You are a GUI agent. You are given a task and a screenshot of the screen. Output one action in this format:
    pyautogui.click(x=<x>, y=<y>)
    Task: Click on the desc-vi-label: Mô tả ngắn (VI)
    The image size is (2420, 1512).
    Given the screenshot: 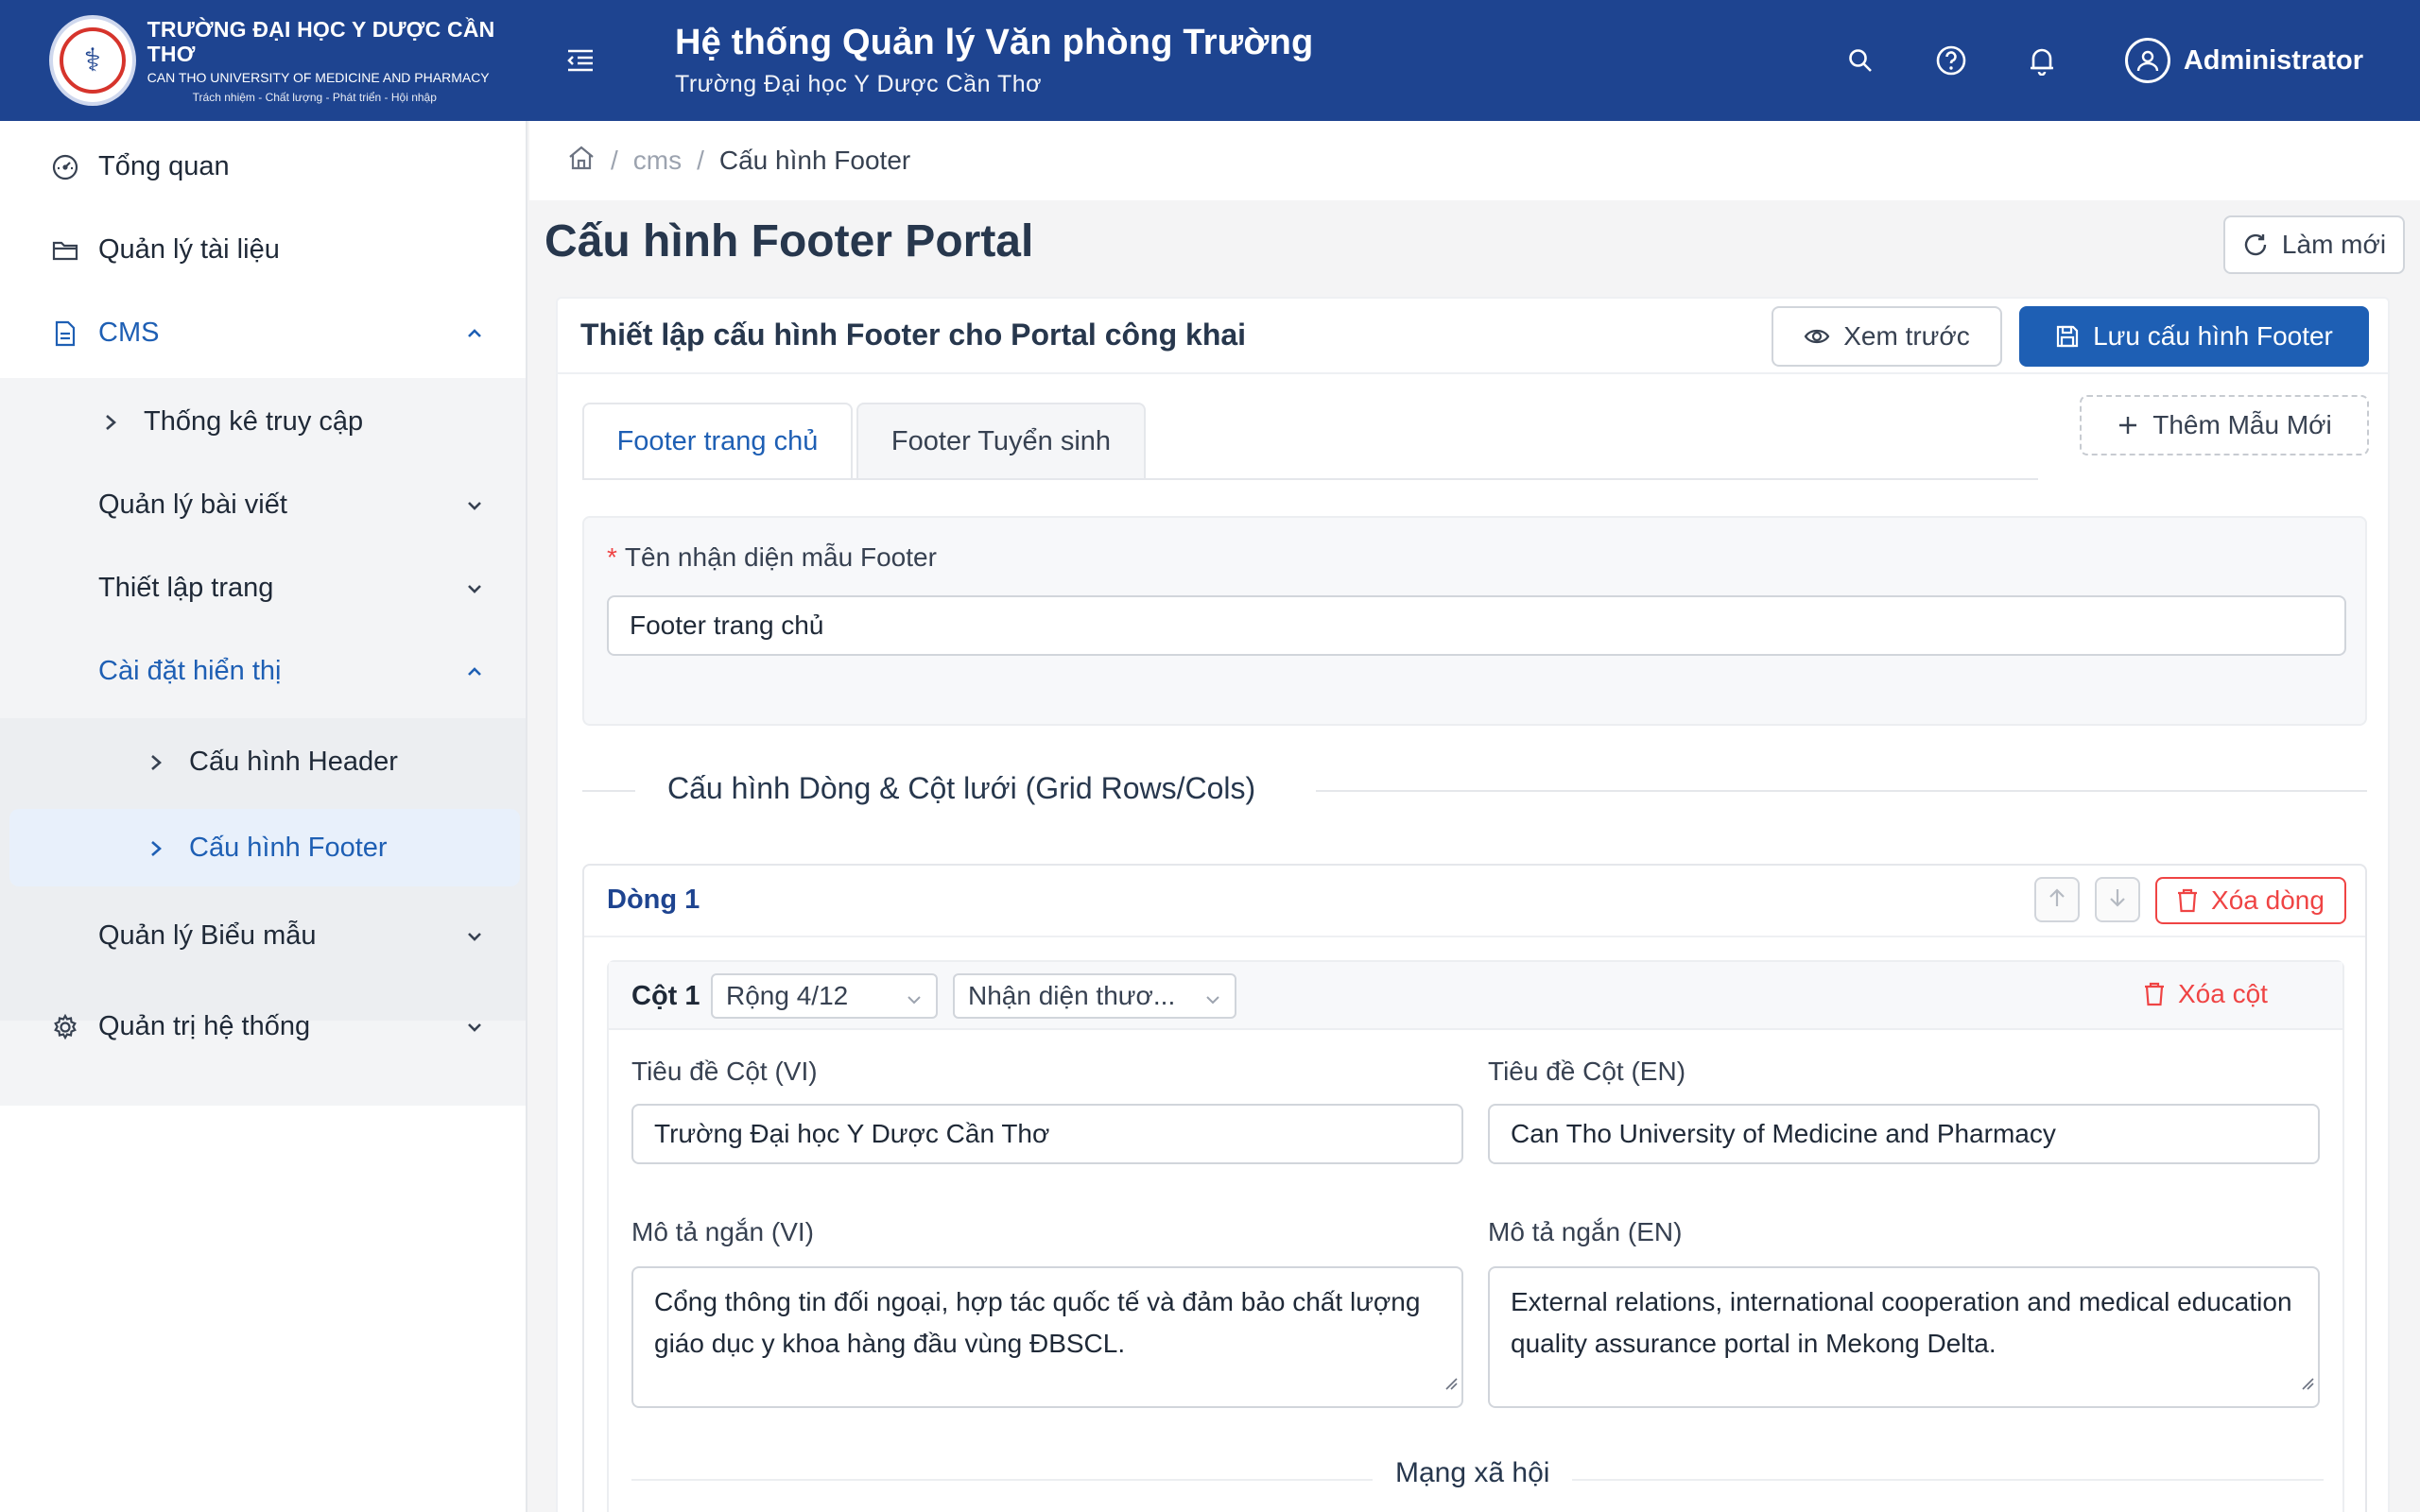 What is the action you would take?
    pyautogui.click(x=722, y=1231)
    